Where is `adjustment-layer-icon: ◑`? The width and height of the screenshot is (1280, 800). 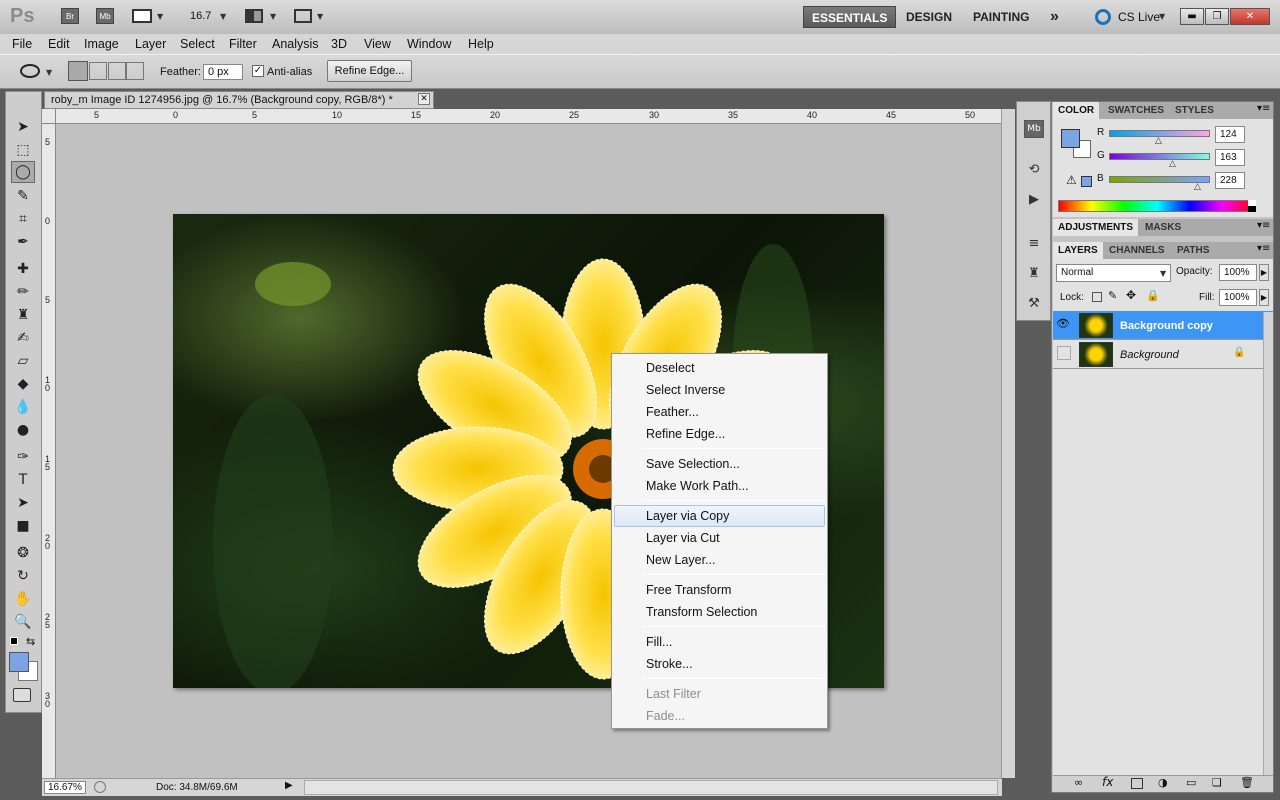
adjustment-layer-icon: ◑ is located at coordinates (1163, 782).